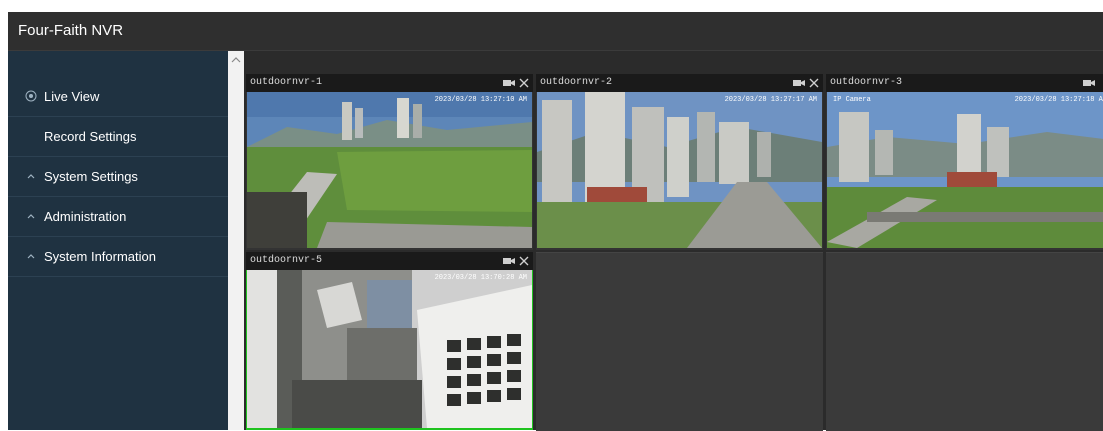  What do you see at coordinates (286, 260) in the screenshot?
I see `camera-name: outdoornvr-5` at bounding box center [286, 260].